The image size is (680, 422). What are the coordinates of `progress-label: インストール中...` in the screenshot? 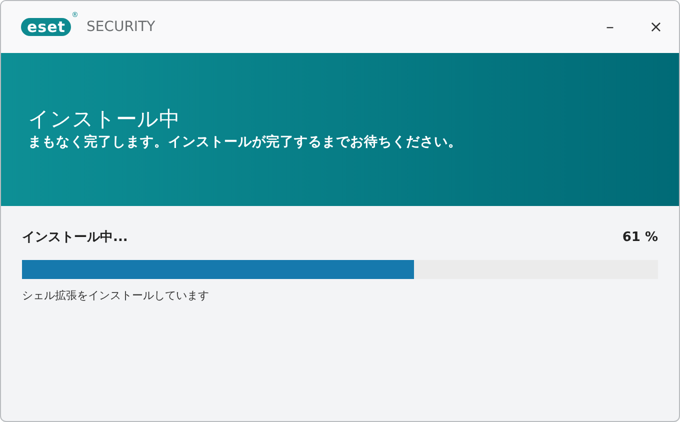 It's located at (75, 238).